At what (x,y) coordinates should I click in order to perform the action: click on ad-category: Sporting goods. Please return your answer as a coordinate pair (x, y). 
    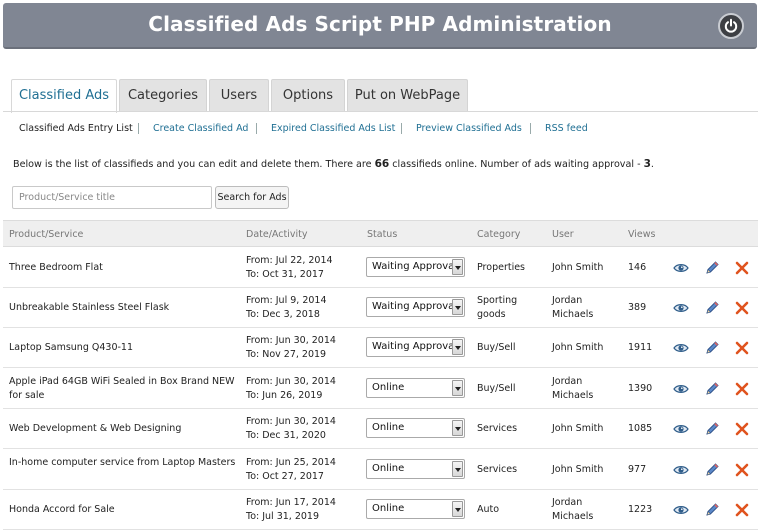
    Looking at the image, I should click on (497, 307).